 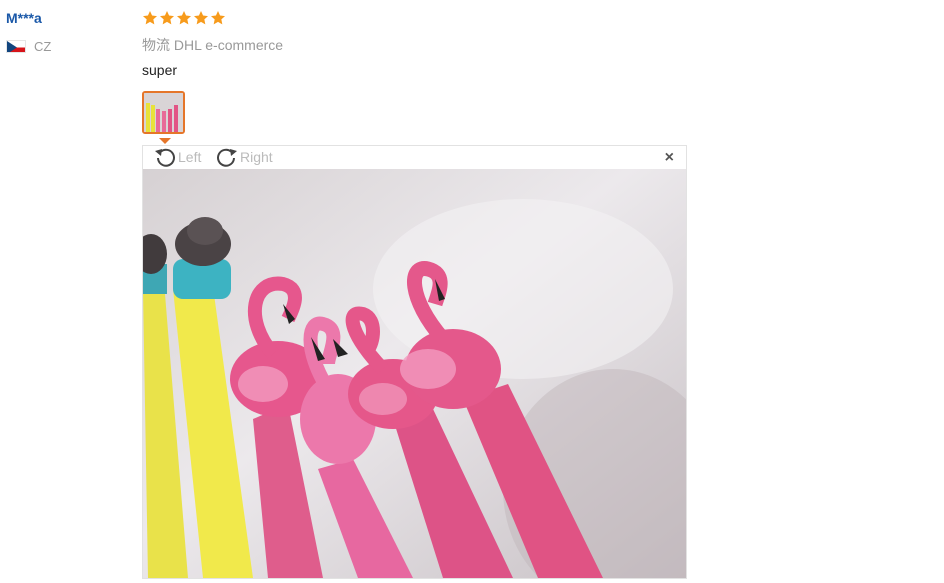 What do you see at coordinates (24, 18) in the screenshot?
I see `reviewer-name: M***a` at bounding box center [24, 18].